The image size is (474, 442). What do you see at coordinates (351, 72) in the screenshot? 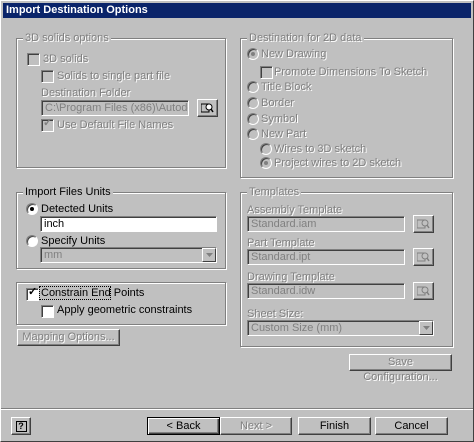
I see `promote-dimensions-label: Promote Dimensions To Sketch` at bounding box center [351, 72].